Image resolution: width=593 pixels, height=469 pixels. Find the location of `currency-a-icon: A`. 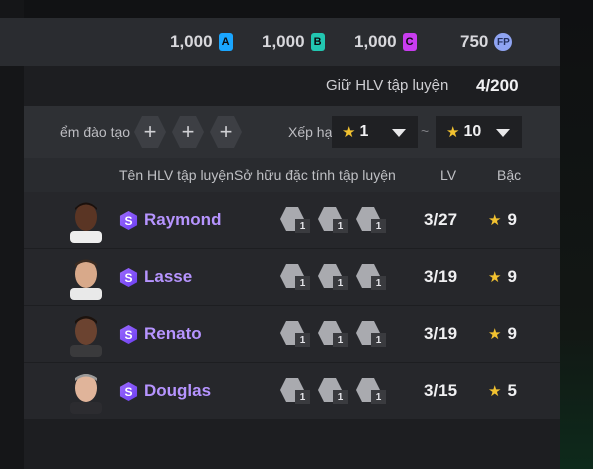

currency-a-icon: A is located at coordinates (225, 42).